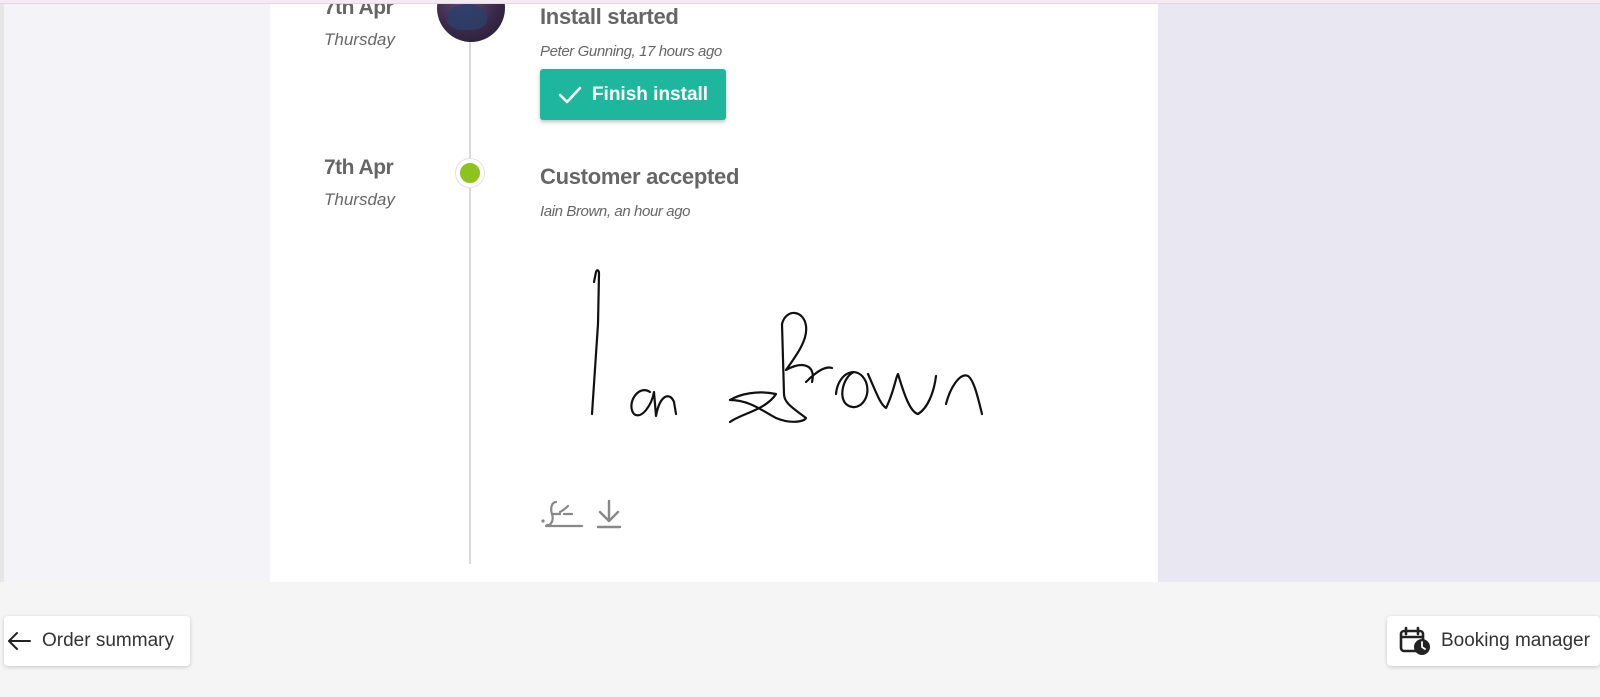 Image resolution: width=1600 pixels, height=697 pixels. I want to click on finish-install-button: Finish install, so click(633, 94).